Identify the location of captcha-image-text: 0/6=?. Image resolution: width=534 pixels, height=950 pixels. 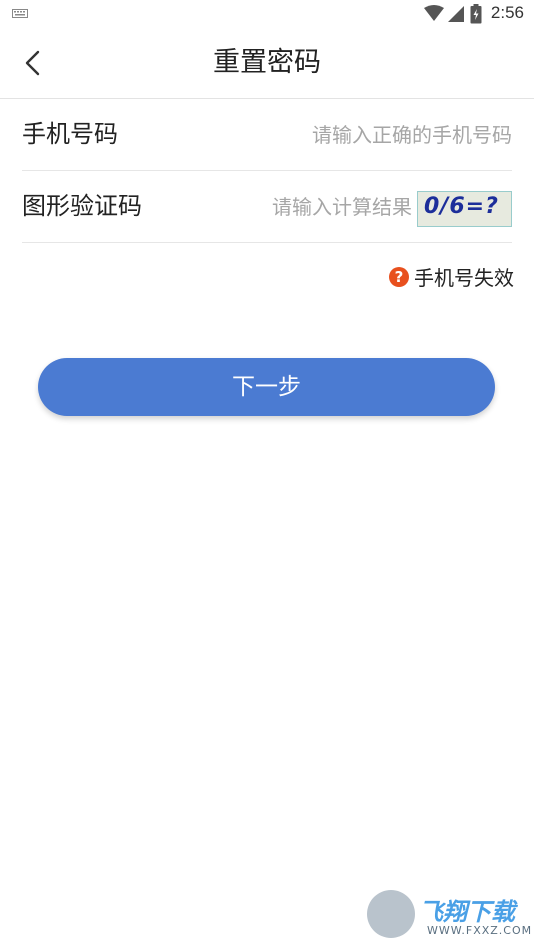
(461, 206).